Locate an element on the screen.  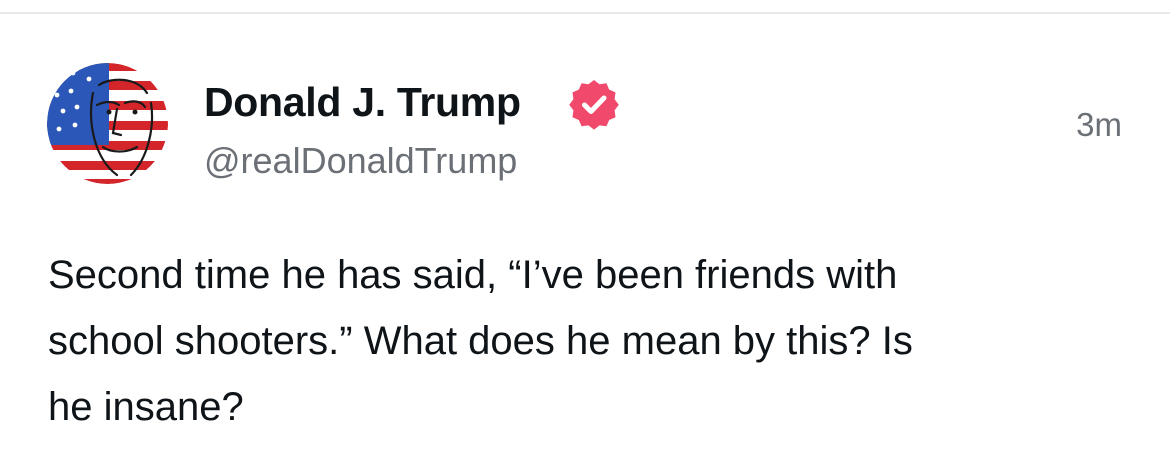
avatar-flag-portrait-icon is located at coordinates (107, 123).